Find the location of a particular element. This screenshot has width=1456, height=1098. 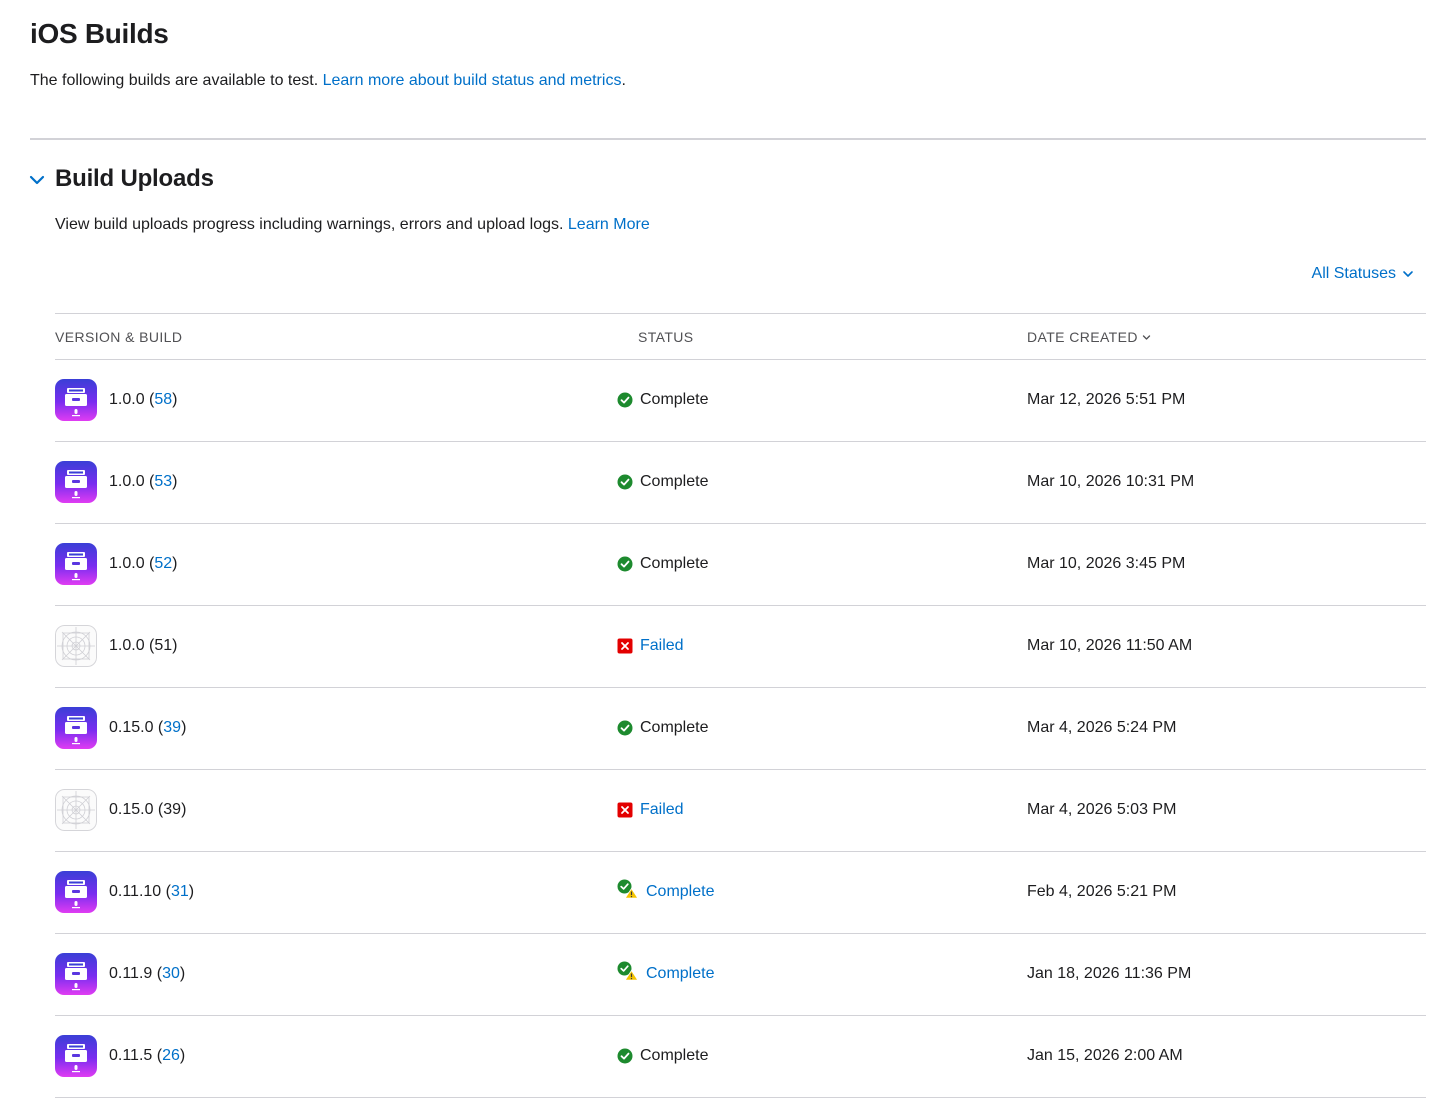

date-created: Jan 15, 2026 2:00 AM is located at coordinates (1105, 1055).